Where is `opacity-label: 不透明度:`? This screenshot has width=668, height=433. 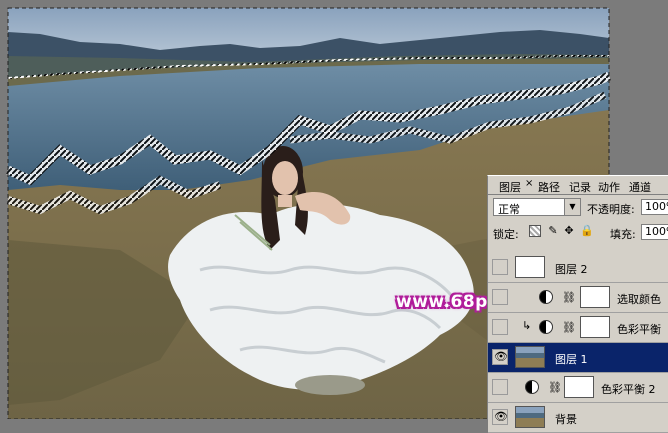
opacity-label: 不透明度: is located at coordinates (611, 209).